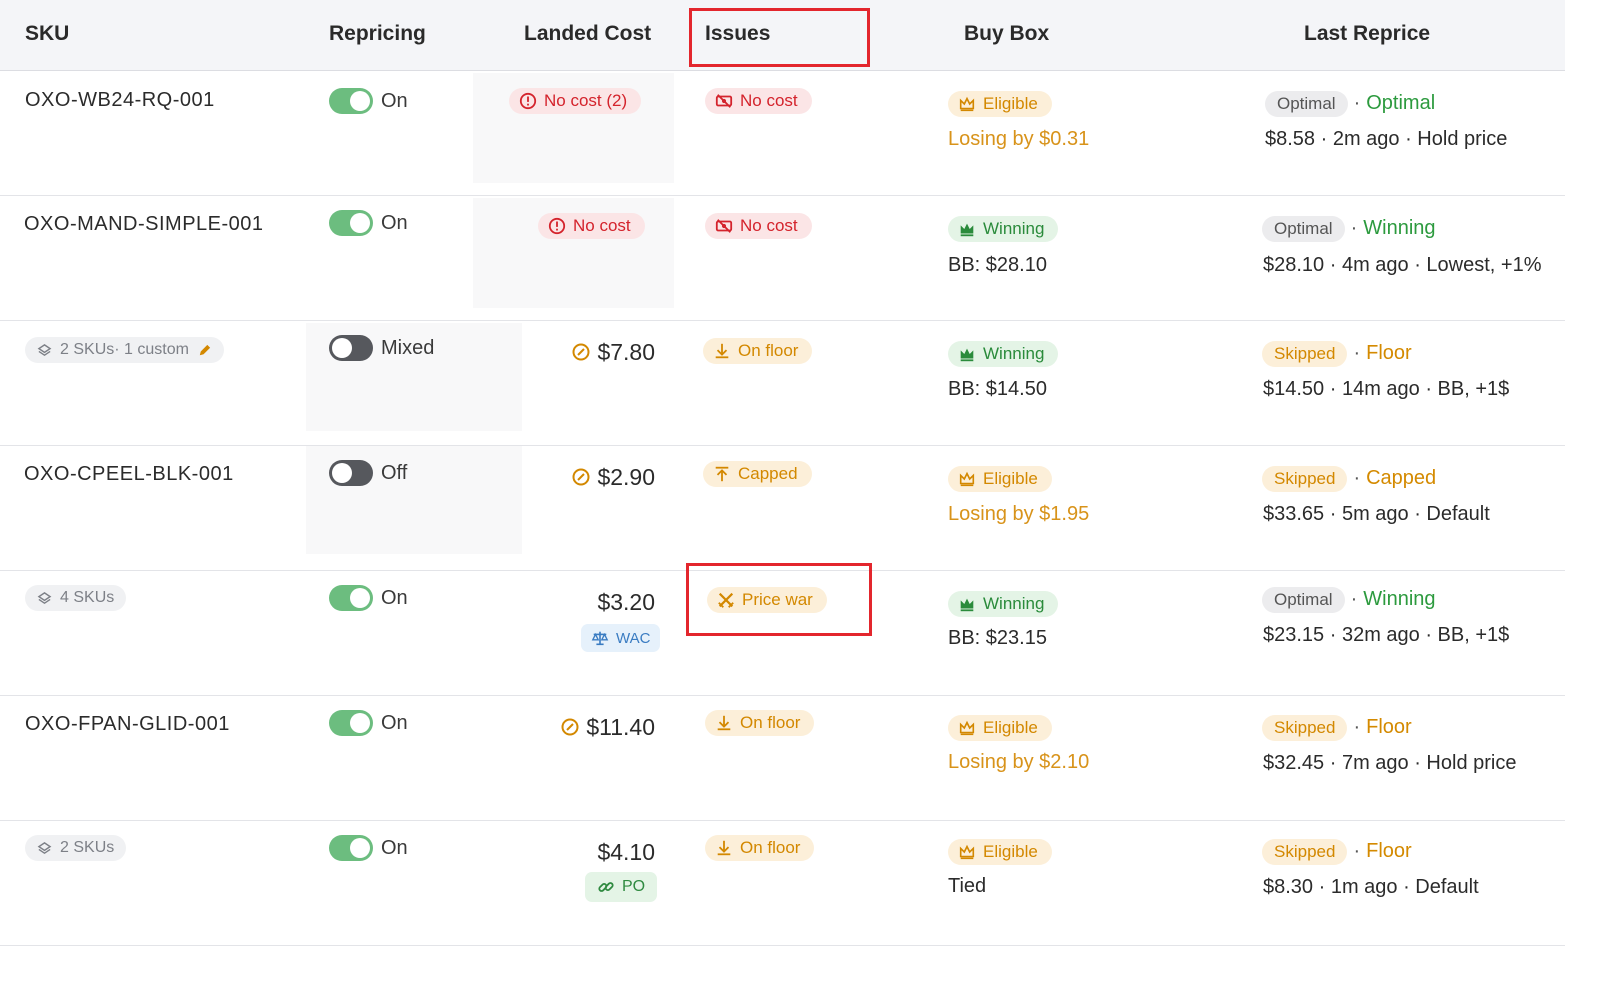 Image resolution: width=1616 pixels, height=988 pixels. I want to click on reprice-result: Capped, so click(1401, 478).